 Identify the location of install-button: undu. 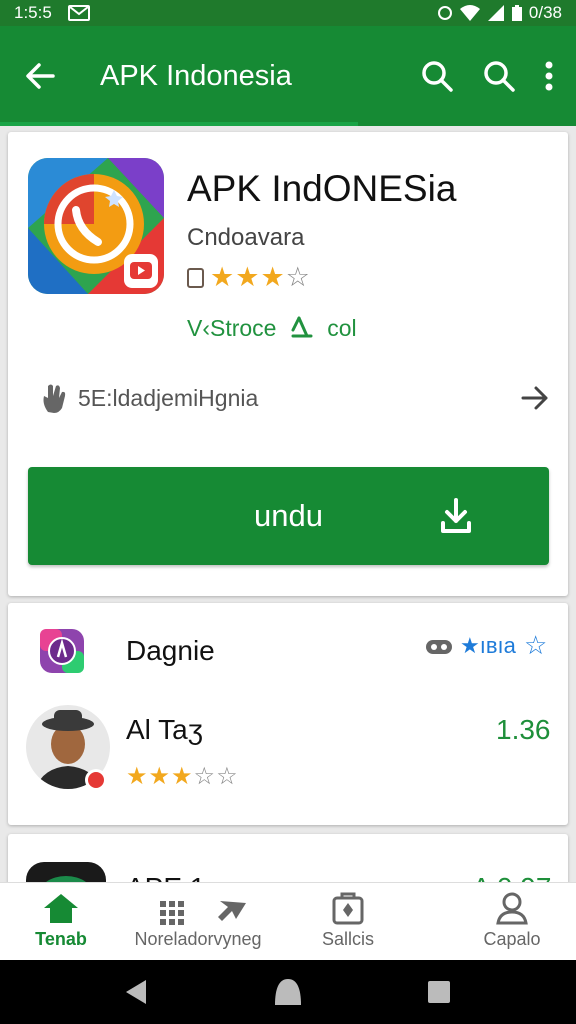
(288, 516).